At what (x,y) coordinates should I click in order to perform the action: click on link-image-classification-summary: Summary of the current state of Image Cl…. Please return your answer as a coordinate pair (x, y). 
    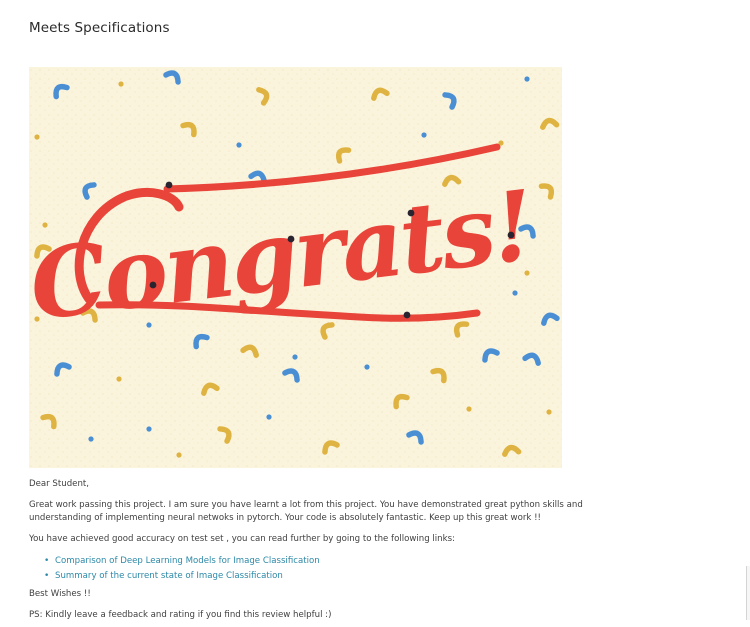
    Looking at the image, I should click on (169, 576).